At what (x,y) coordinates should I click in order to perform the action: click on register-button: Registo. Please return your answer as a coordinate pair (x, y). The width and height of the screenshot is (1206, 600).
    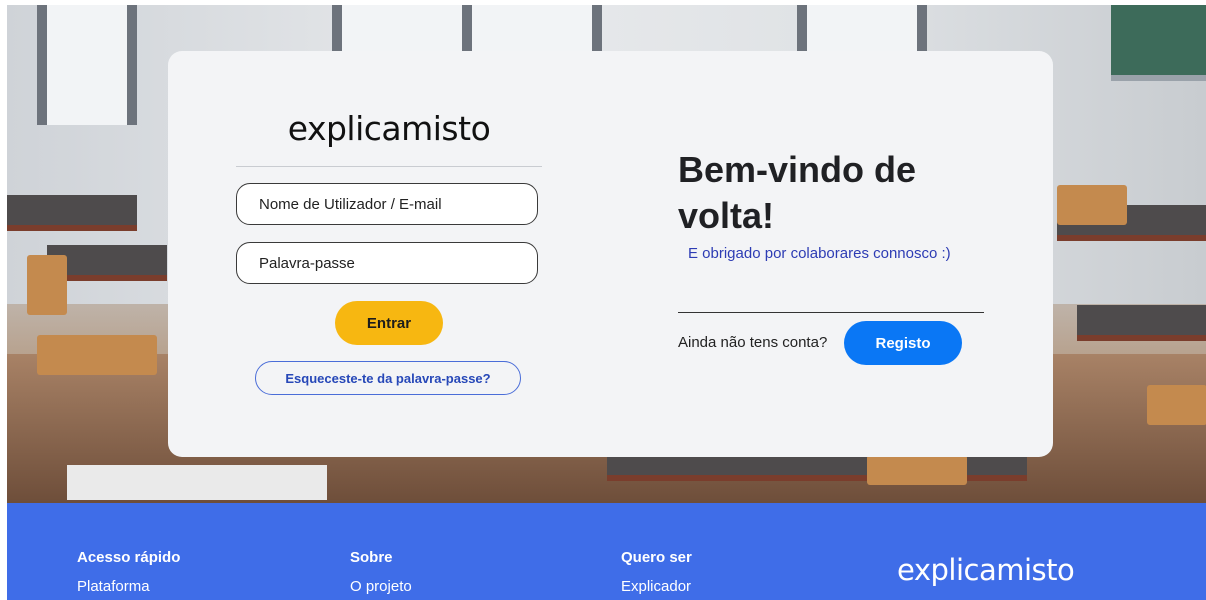
    Looking at the image, I should click on (903, 343).